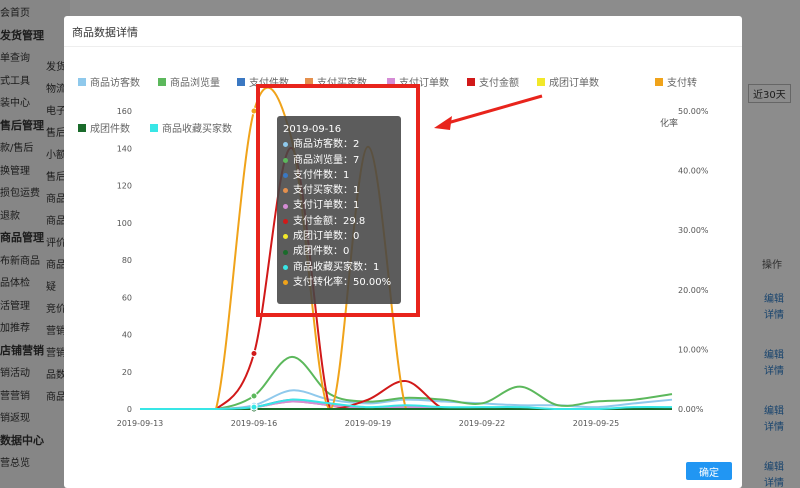 This screenshot has width=800, height=488. I want to click on annotation-arrow, so click(488, 112).